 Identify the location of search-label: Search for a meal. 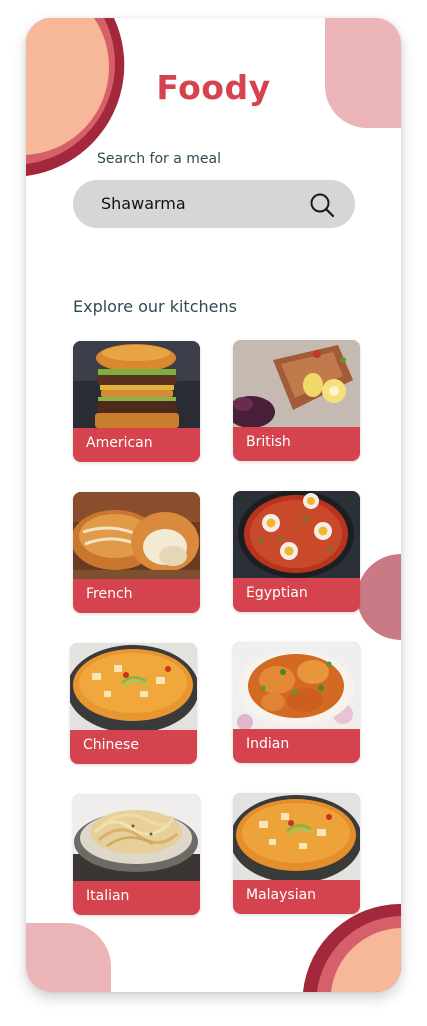
(159, 159).